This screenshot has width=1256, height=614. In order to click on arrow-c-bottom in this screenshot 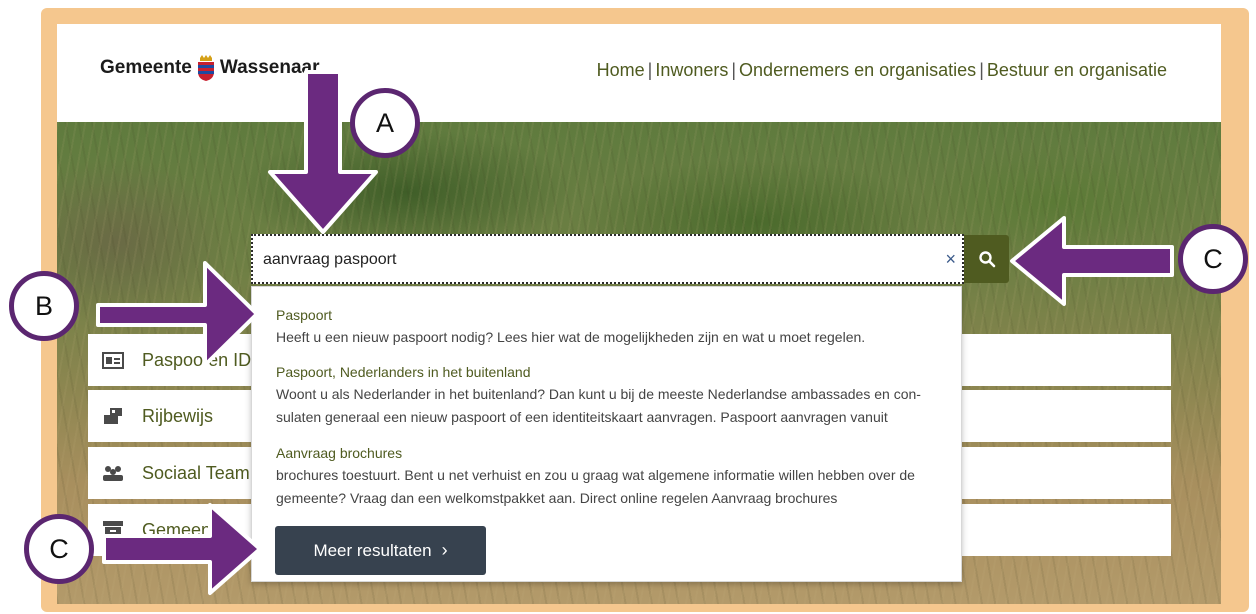, I will do `click(182, 549)`.